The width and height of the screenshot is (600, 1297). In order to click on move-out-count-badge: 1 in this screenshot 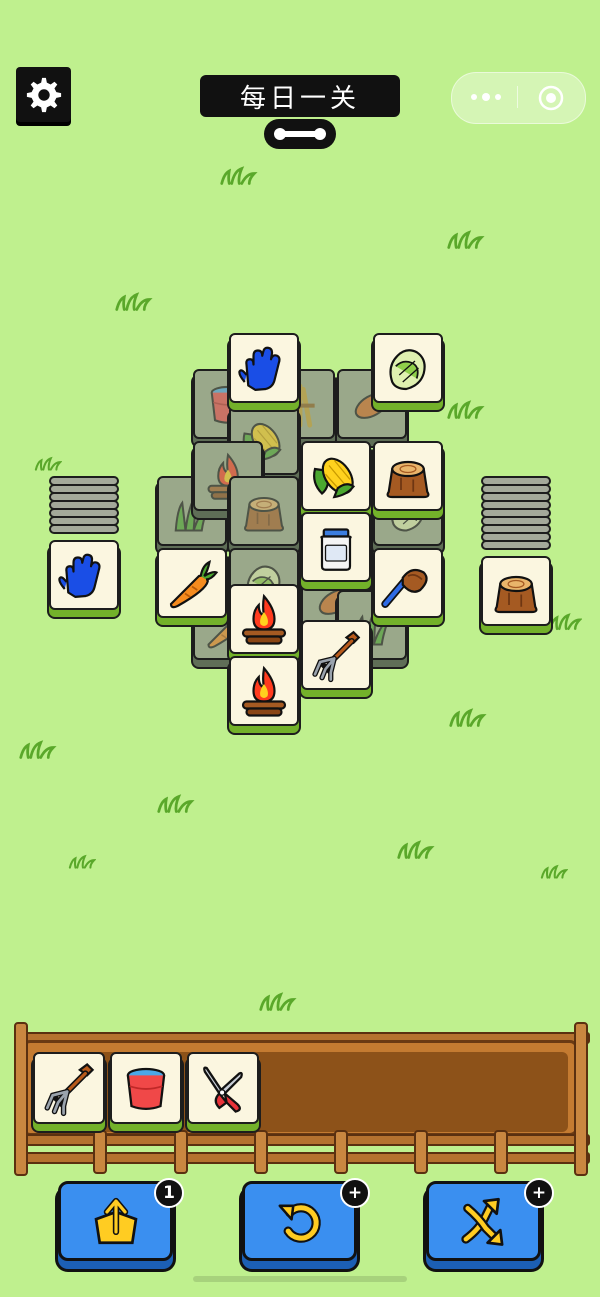, I will do `click(169, 1193)`.